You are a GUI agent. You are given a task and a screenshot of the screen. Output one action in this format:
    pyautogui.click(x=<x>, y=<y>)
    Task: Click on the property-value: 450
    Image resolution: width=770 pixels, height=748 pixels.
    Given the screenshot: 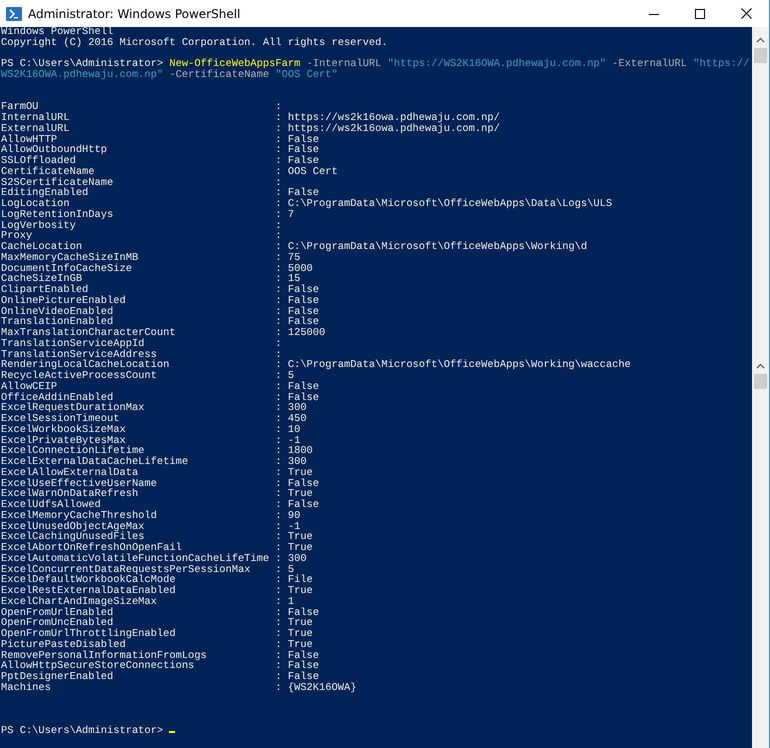 What is the action you would take?
    pyautogui.click(x=297, y=419)
    